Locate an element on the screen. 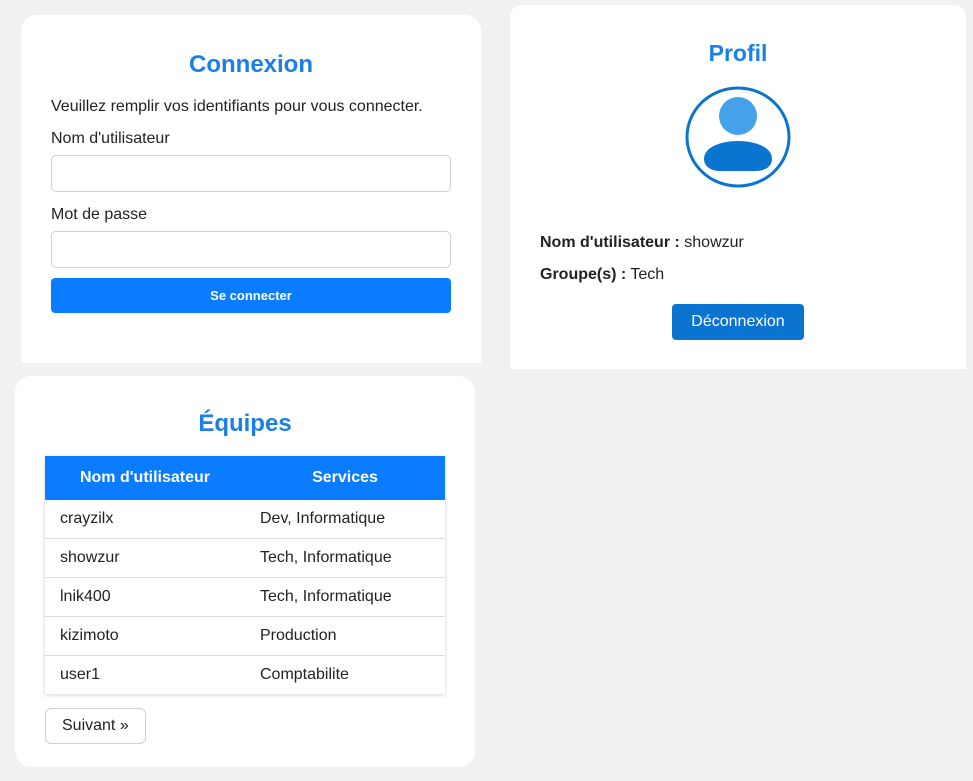 Image resolution: width=973 pixels, height=781 pixels. table-header-row: Nom d'utilisateur Services is located at coordinates (245, 478).